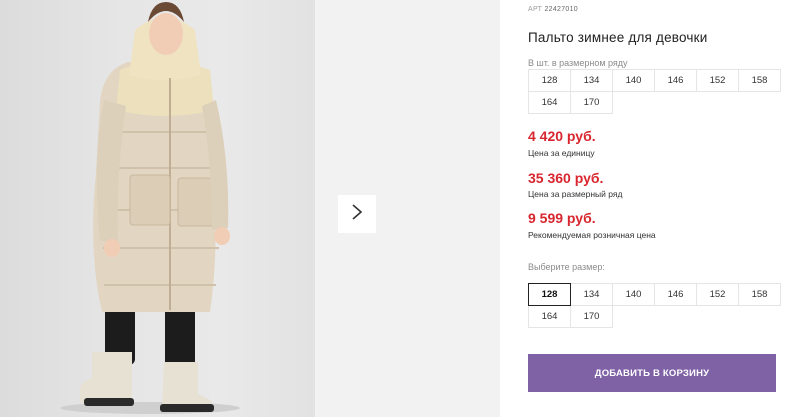 The width and height of the screenshot is (800, 417). I want to click on size-picker-grid: 128 134 140 146 152 158 164 170, so click(654, 305).